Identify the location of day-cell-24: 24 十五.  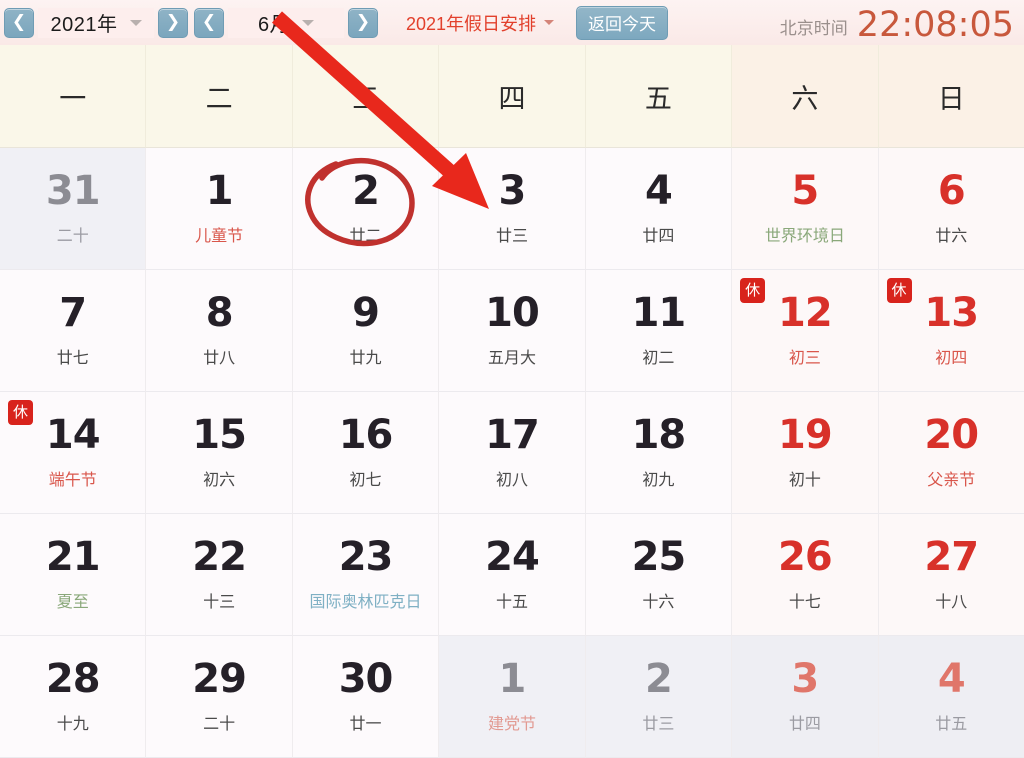
(512, 575).